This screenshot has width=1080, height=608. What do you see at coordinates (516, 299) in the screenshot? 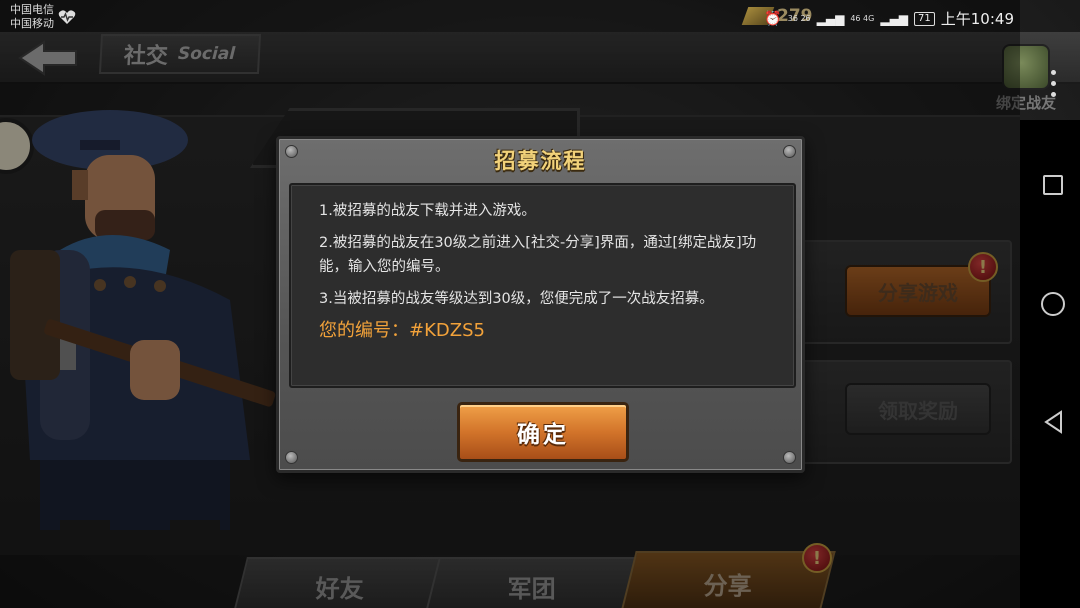
I see `step-3-text: 3.当被招募的战友等级达到30级，您便完成了一次战友招募。` at bounding box center [516, 299].